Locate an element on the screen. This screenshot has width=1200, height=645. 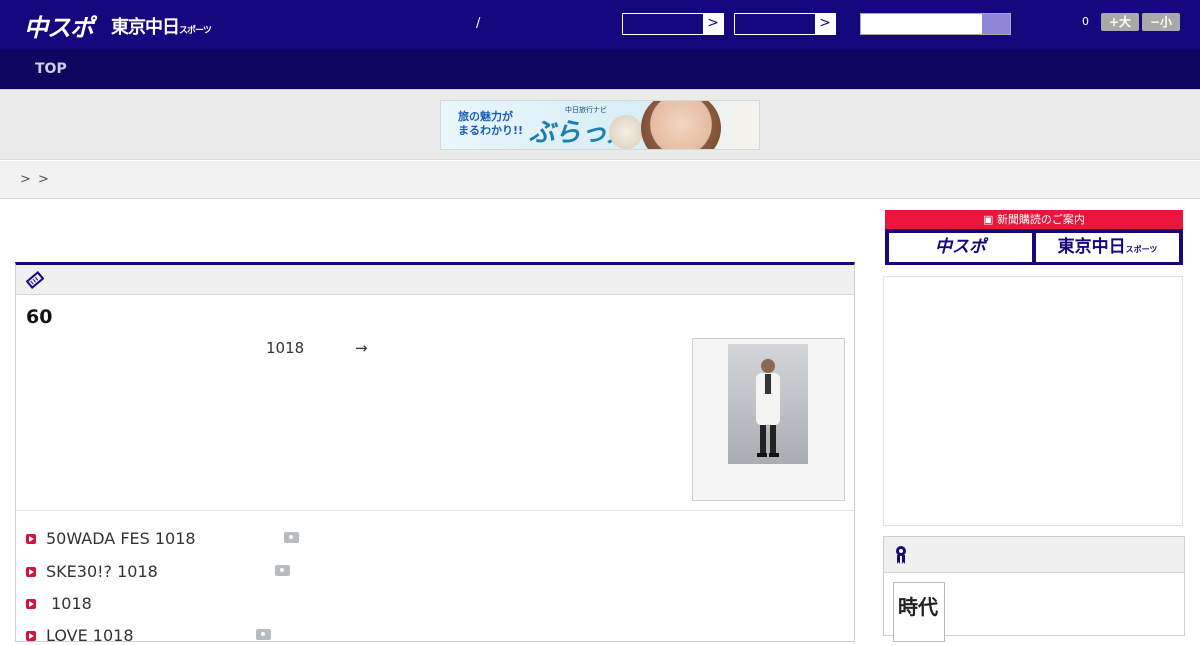
ranking-box: 時代 is located at coordinates (1034, 589).